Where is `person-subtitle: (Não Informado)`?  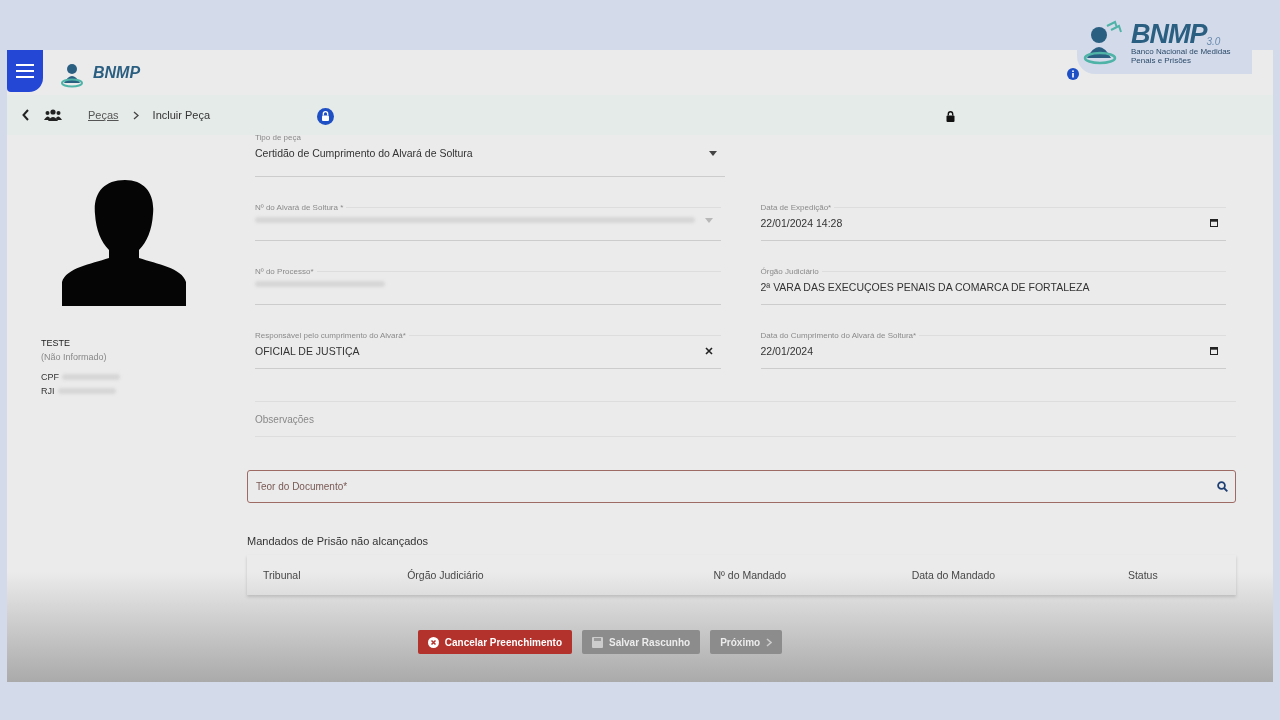 person-subtitle: (Não Informado) is located at coordinates (74, 357).